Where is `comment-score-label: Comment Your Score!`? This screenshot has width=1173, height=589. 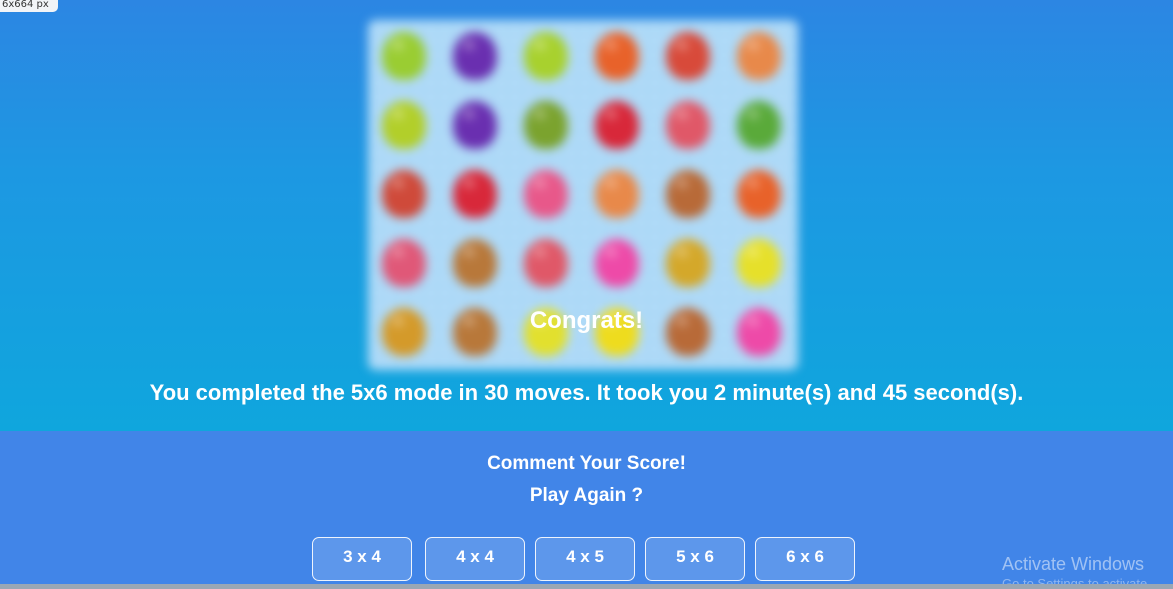 comment-score-label: Comment Your Score! is located at coordinates (586, 463).